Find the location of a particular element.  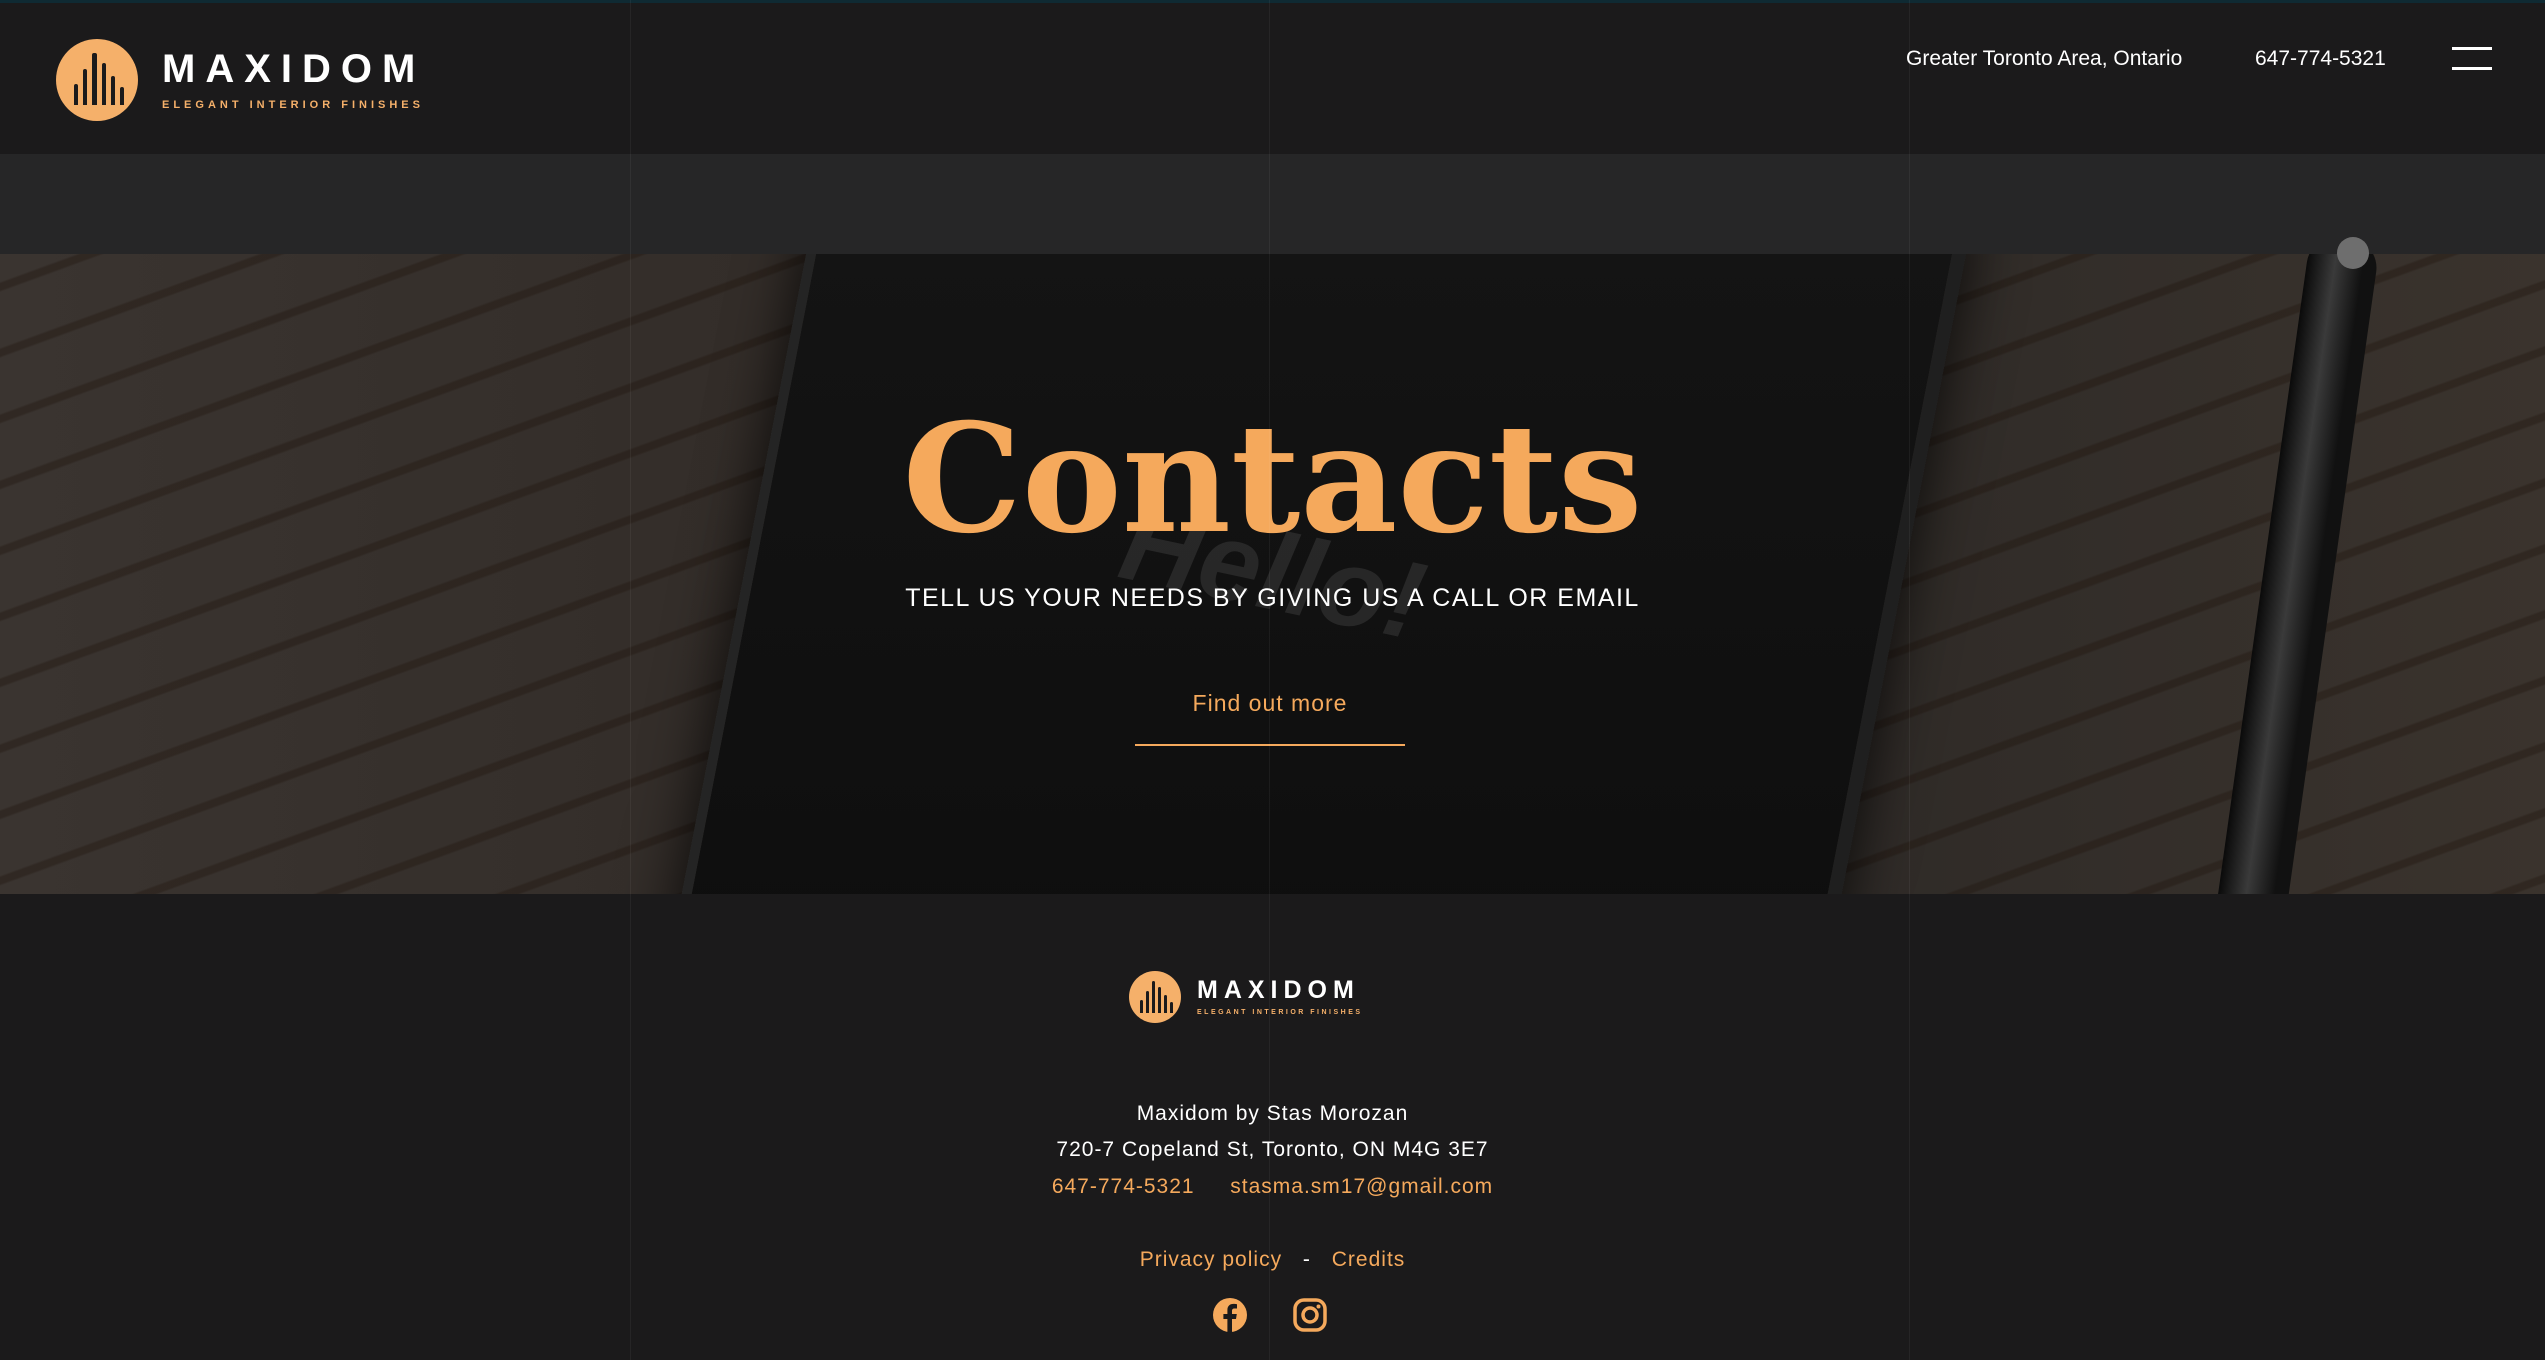

hamburger-icon is located at coordinates (2472, 60).